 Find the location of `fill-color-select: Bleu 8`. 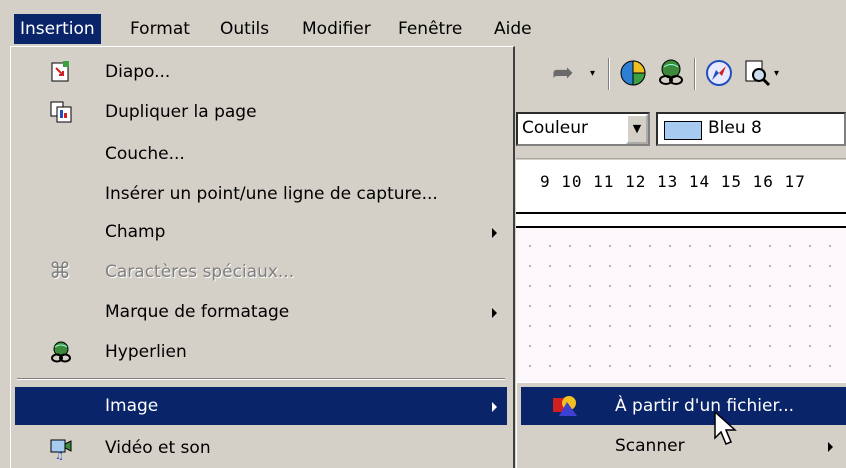

fill-color-select: Bleu 8 is located at coordinates (751, 129).